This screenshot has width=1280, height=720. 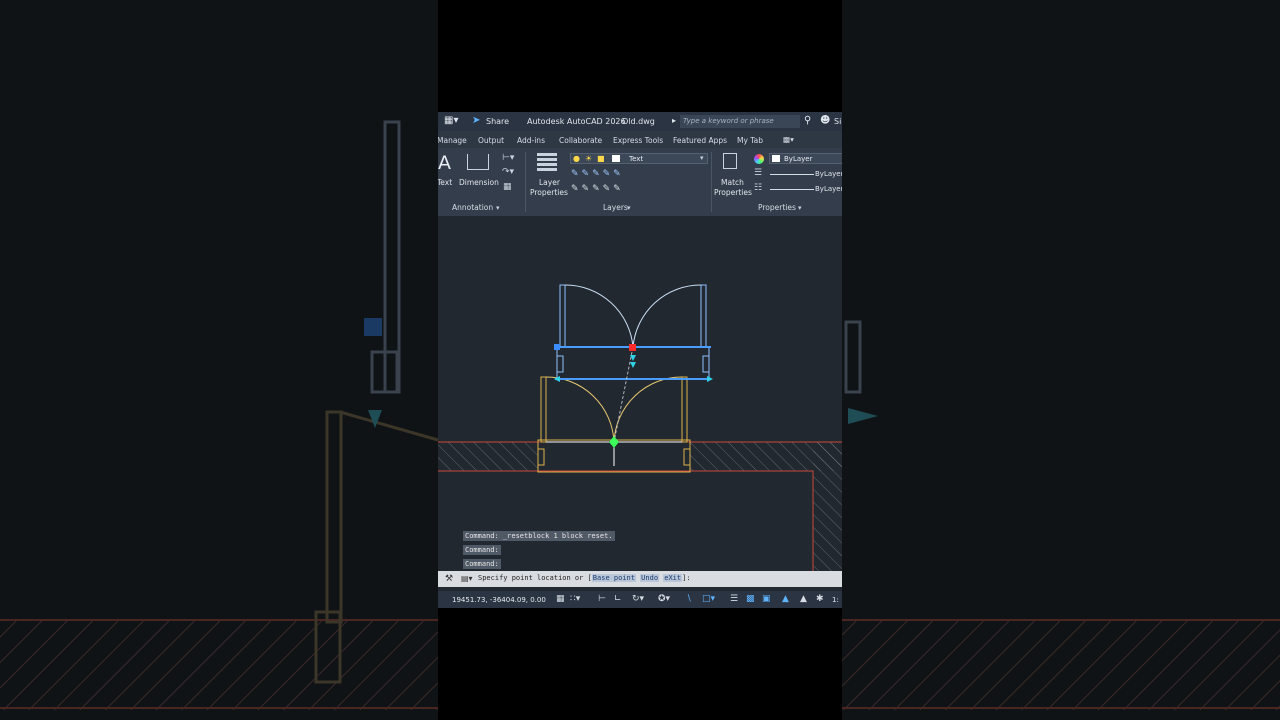 I want to click on color-swatch, so click(x=776, y=158).